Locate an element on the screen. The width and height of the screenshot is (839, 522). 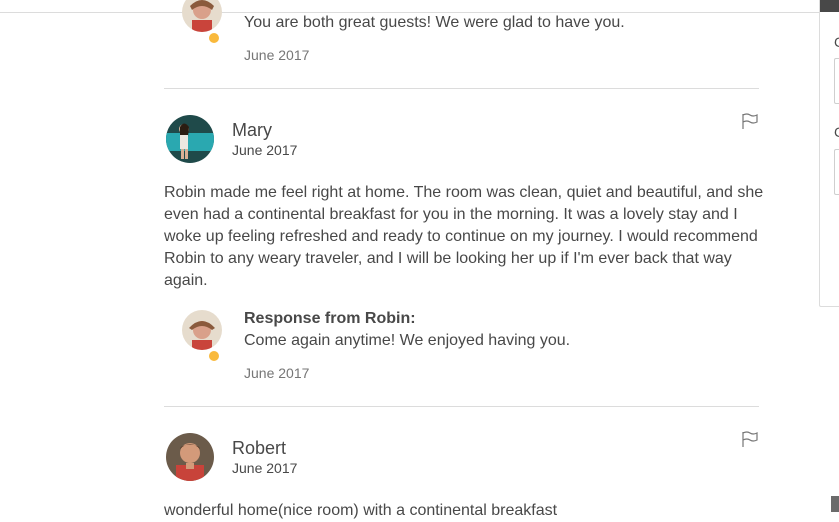
response-title: Response from Robin: is located at coordinates (330, 318).